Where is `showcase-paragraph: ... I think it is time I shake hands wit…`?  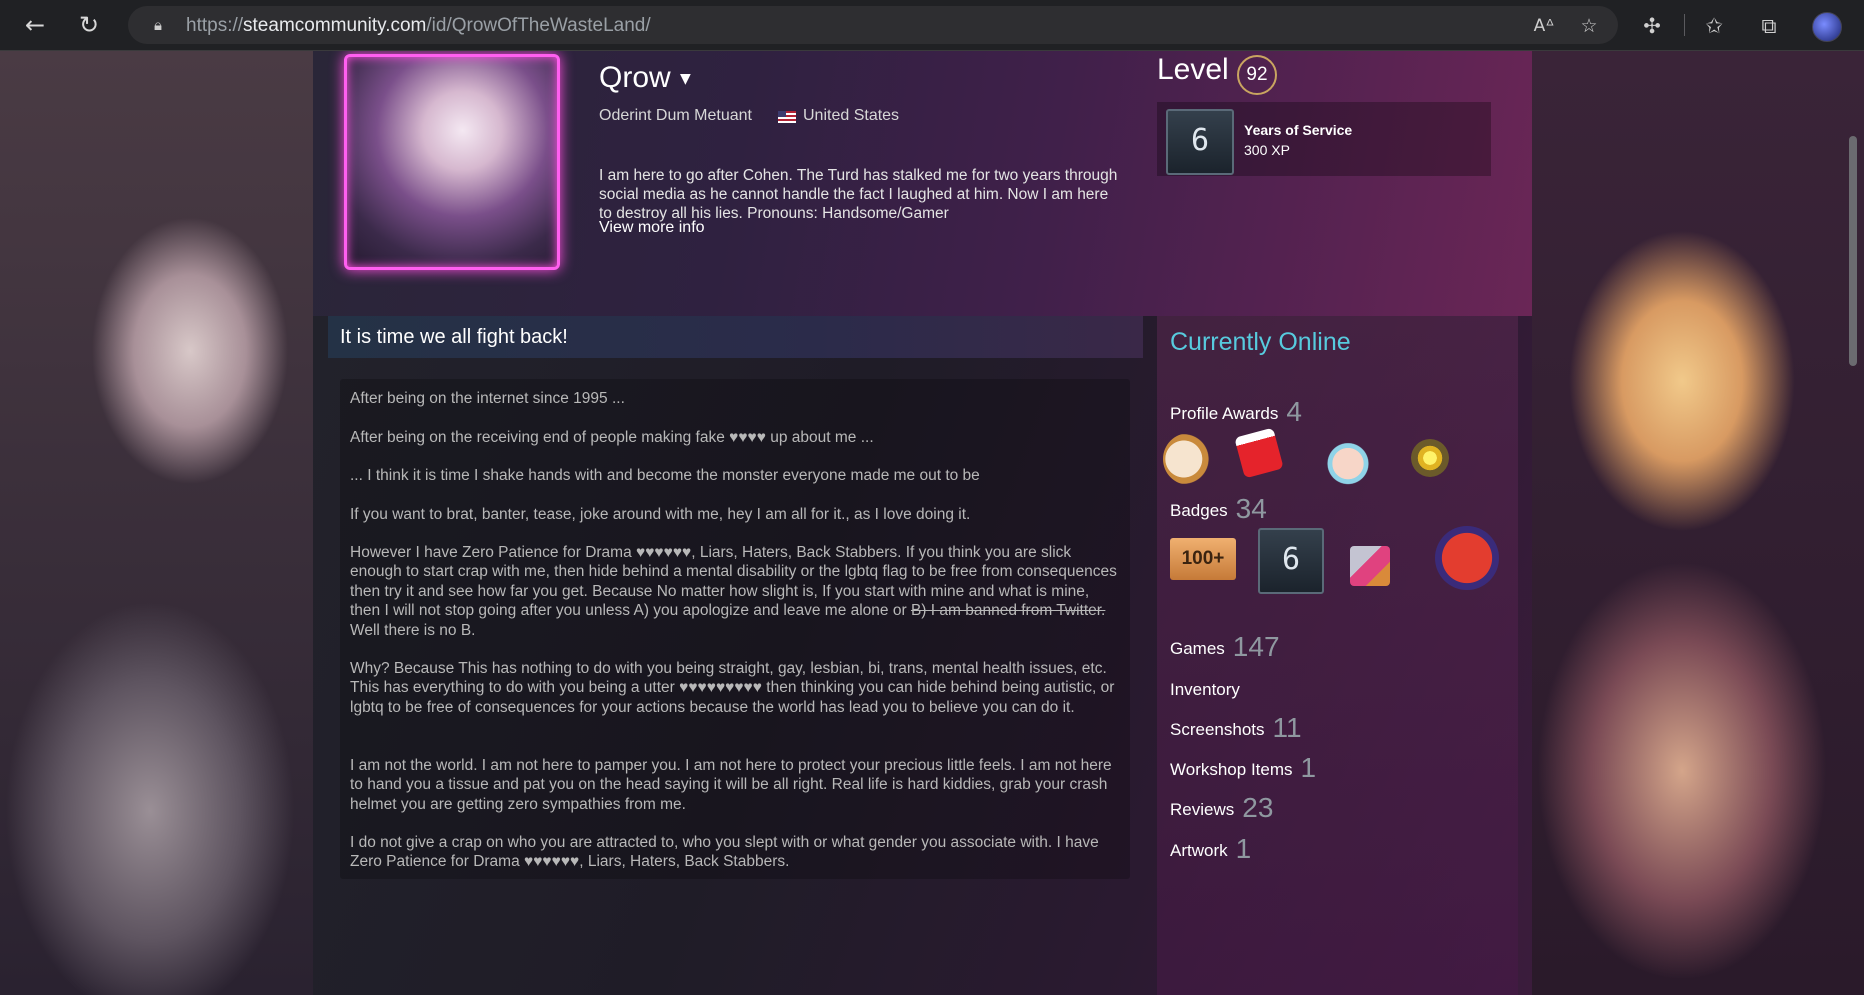
showcase-paragraph: ... I think it is time I shake hands wit… is located at coordinates (665, 475).